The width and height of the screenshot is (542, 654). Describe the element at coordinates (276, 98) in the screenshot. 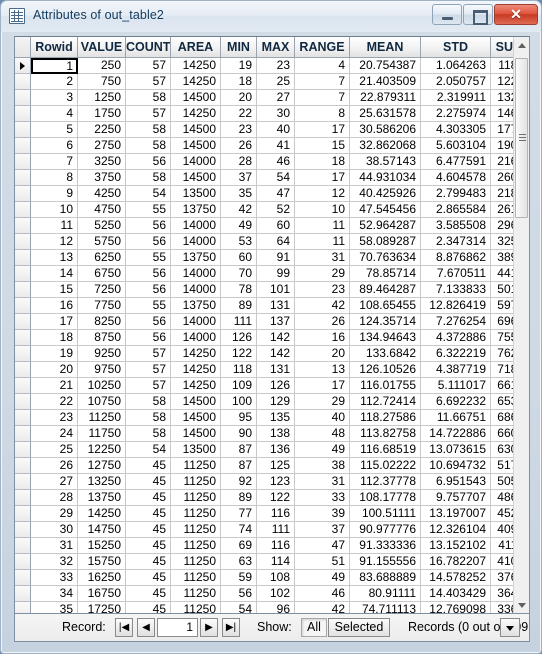

I see `cell-max: 27` at that location.